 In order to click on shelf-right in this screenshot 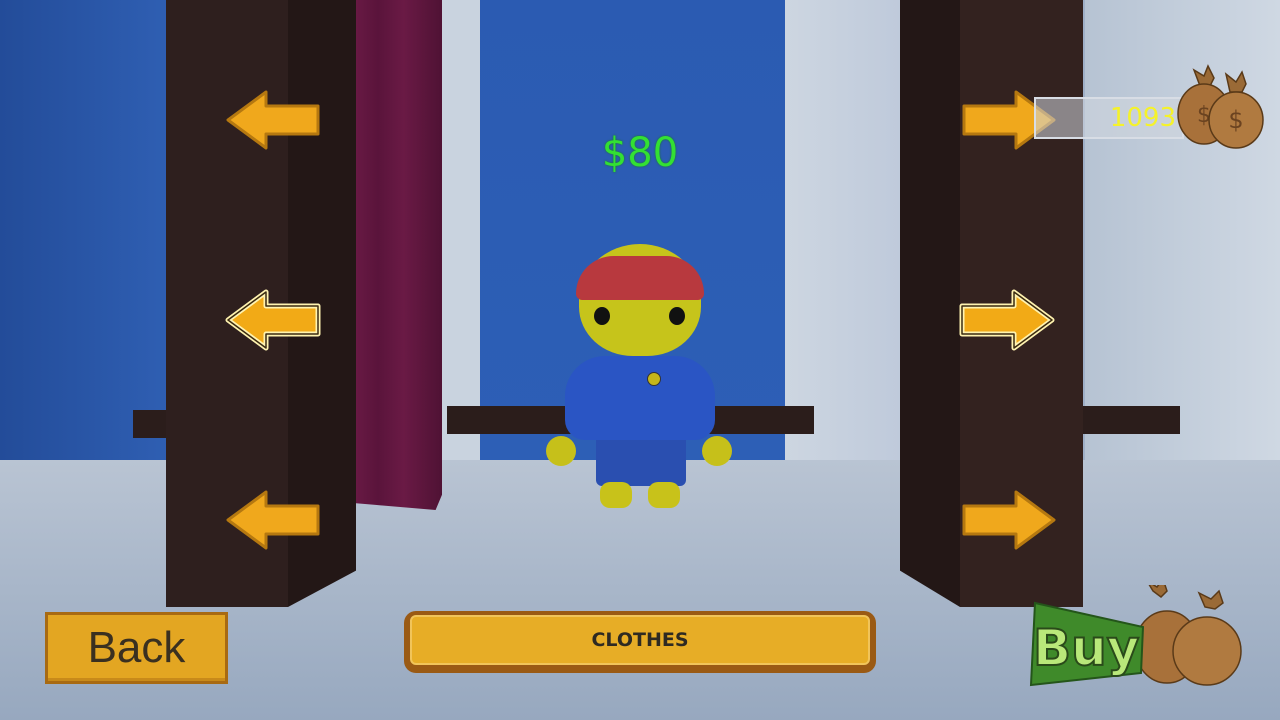, I will do `click(1130, 420)`.